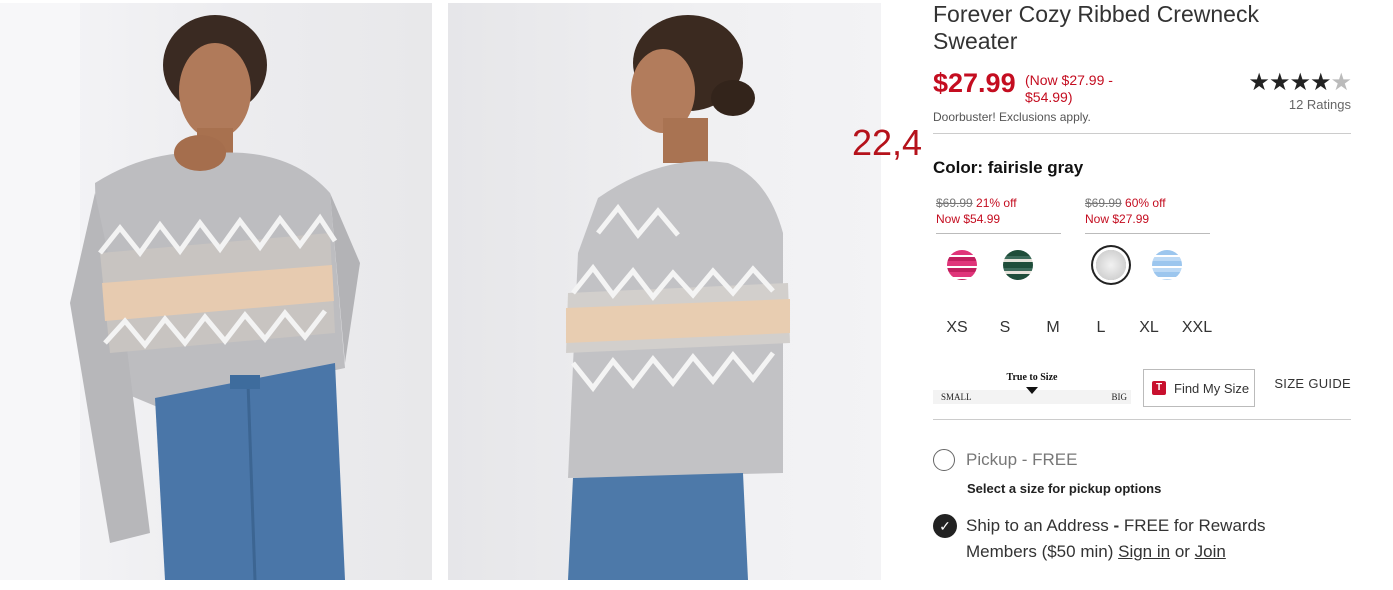 This screenshot has height=590, width=1393. What do you see at coordinates (962, 265) in the screenshot?
I see `swatch-pink-stripe` at bounding box center [962, 265].